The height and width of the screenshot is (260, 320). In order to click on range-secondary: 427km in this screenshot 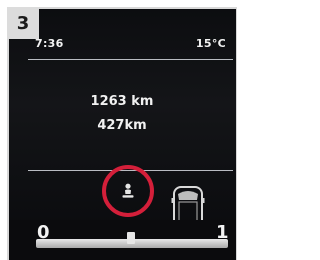, I will do `click(122, 125)`.